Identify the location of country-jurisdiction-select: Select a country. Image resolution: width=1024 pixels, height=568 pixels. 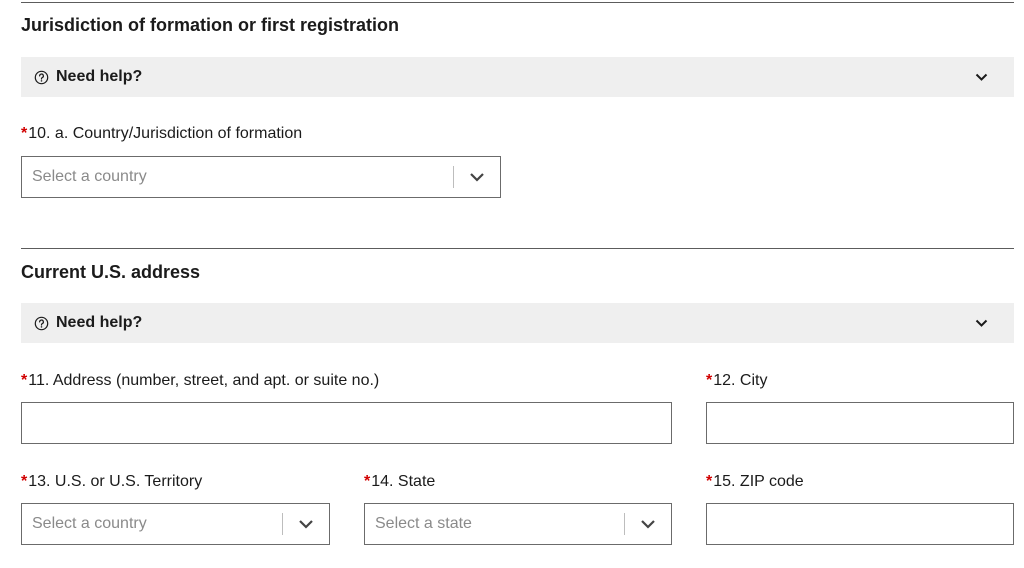
(261, 177).